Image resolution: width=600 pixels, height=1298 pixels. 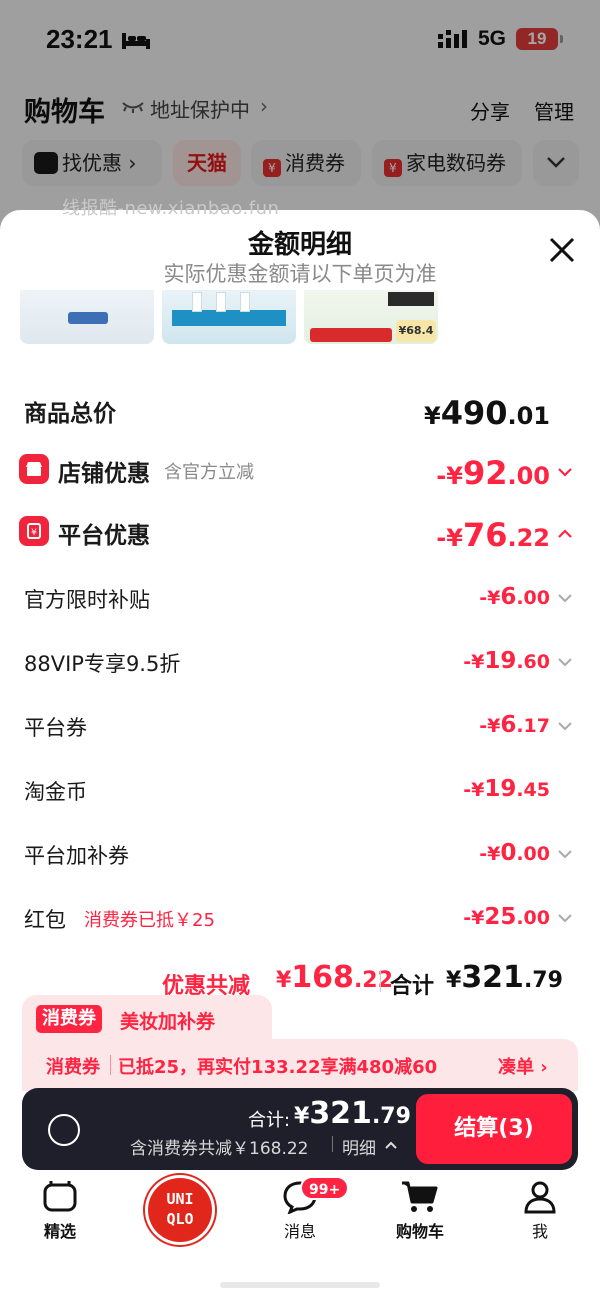 I want to click on amount-integer: 25, so click(x=500, y=917).